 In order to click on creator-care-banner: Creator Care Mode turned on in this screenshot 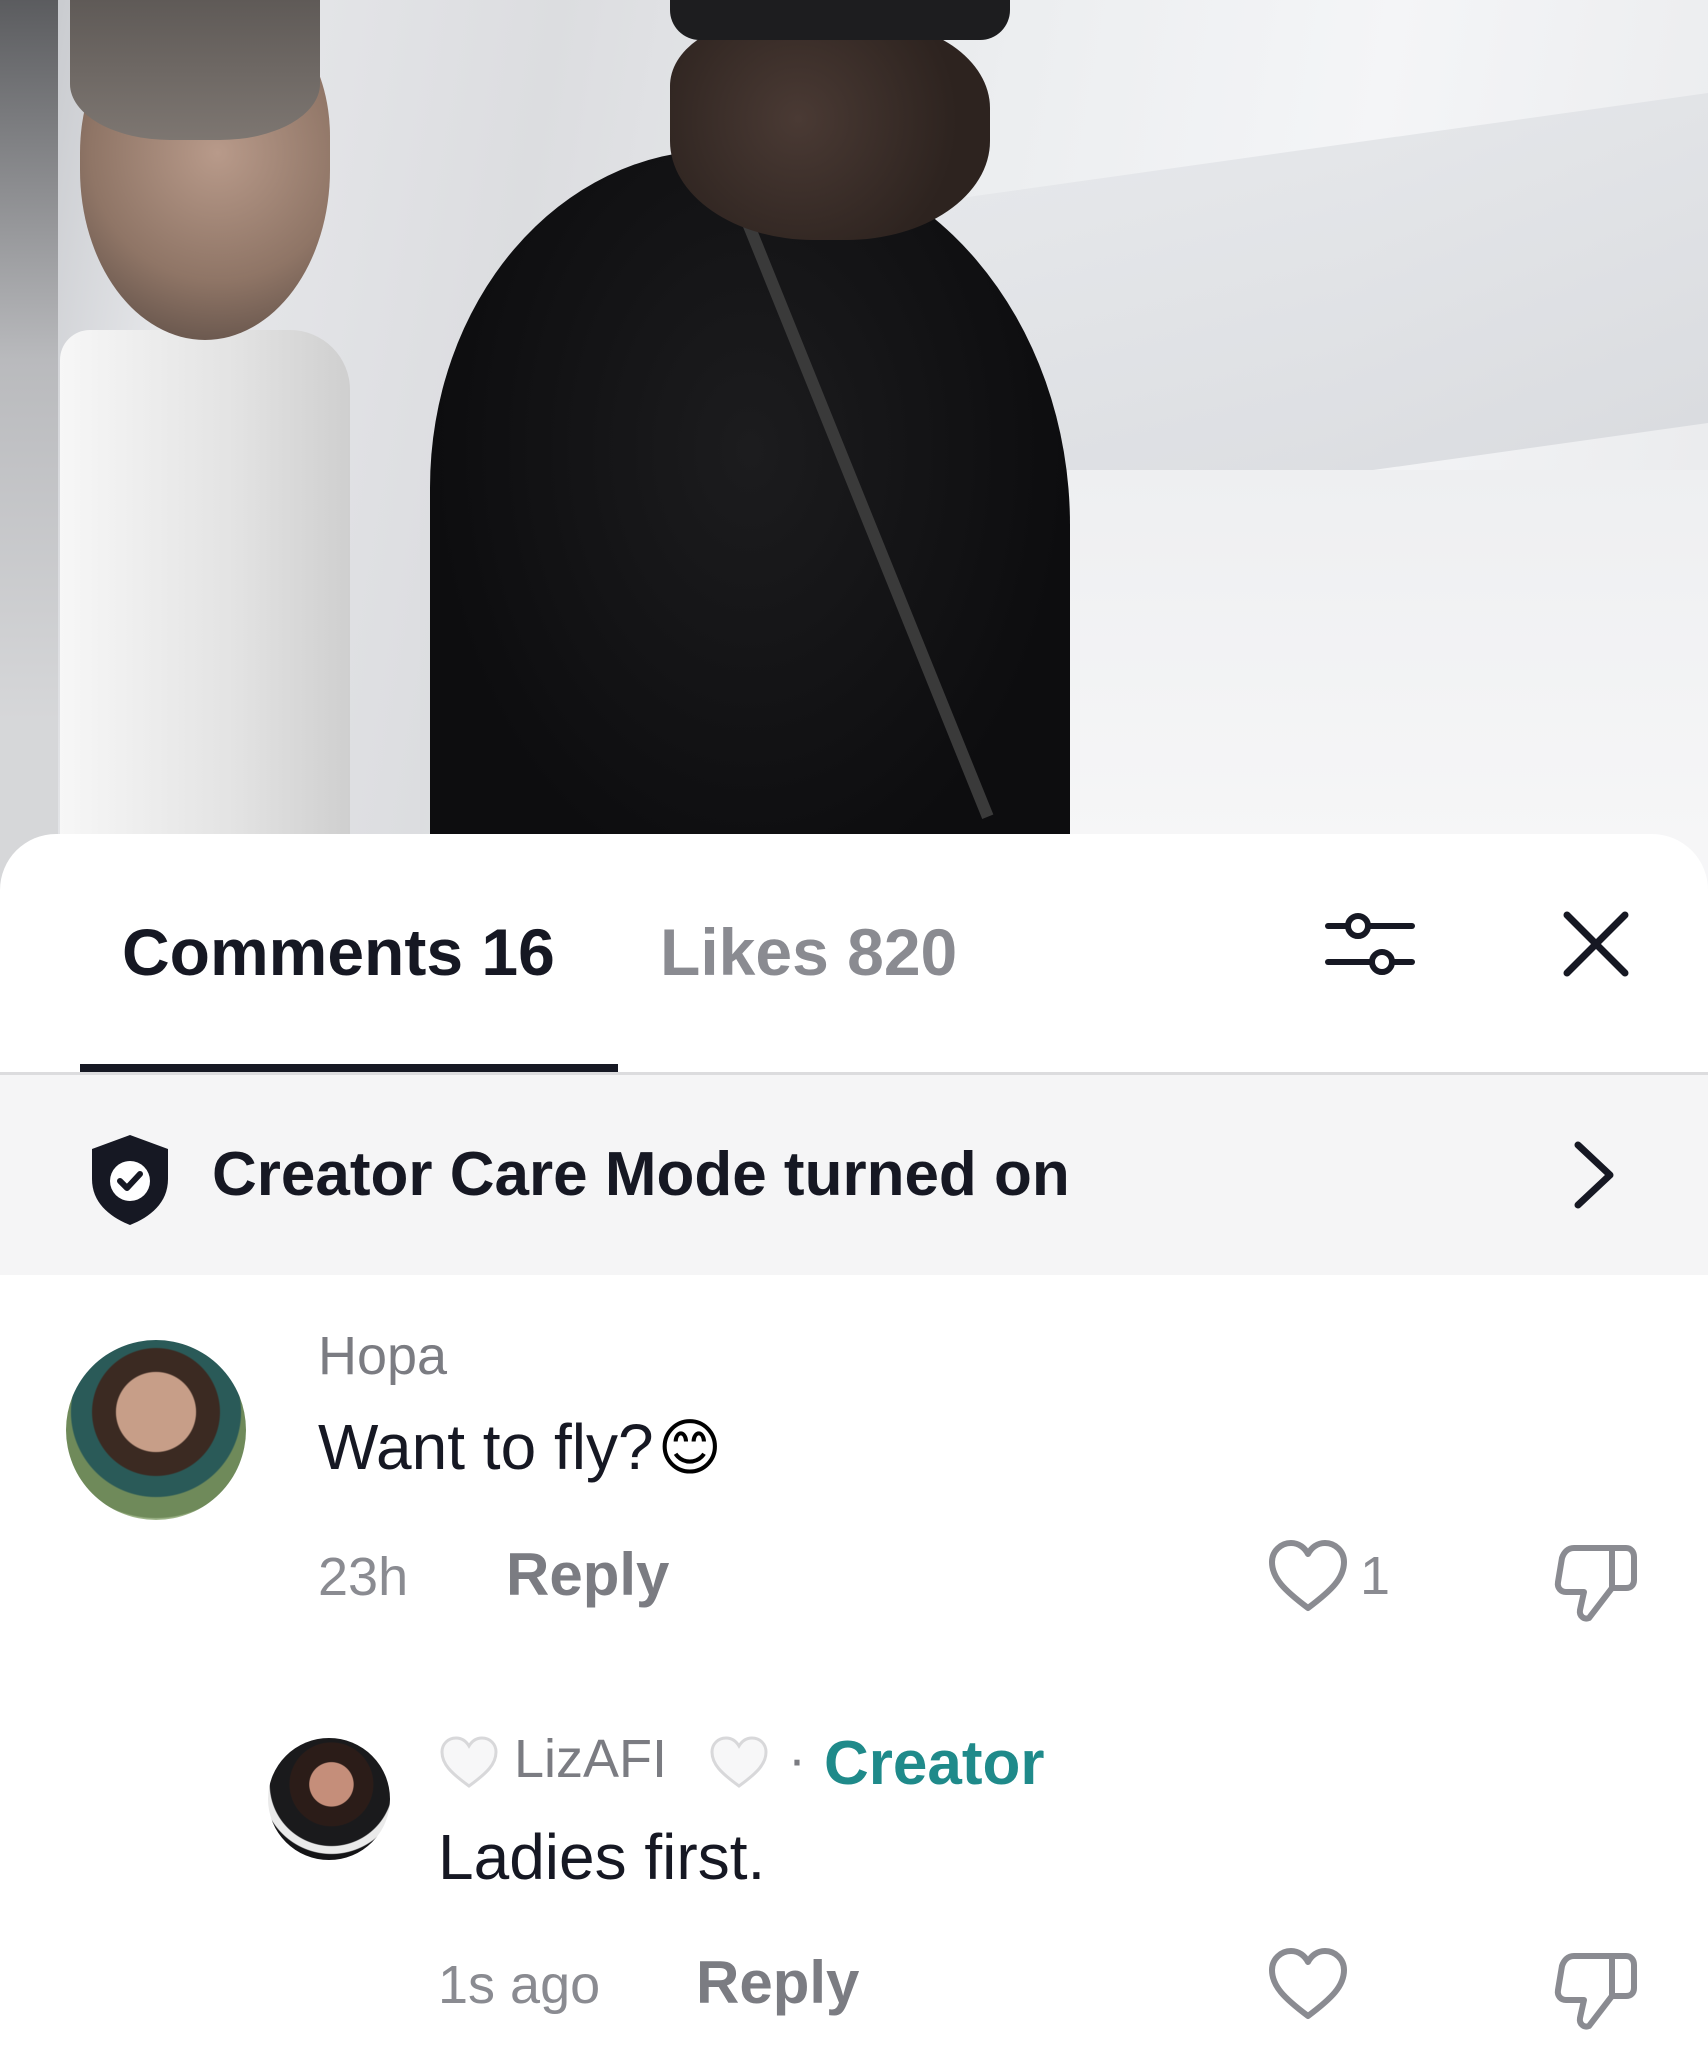, I will do `click(854, 1175)`.